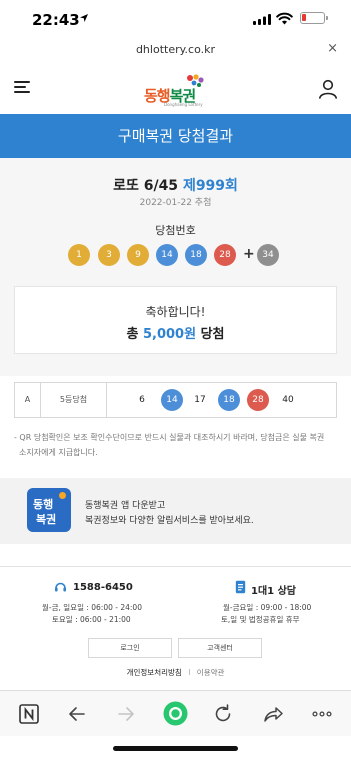 The image size is (351, 759). I want to click on status-time: 22:43, so click(56, 20).